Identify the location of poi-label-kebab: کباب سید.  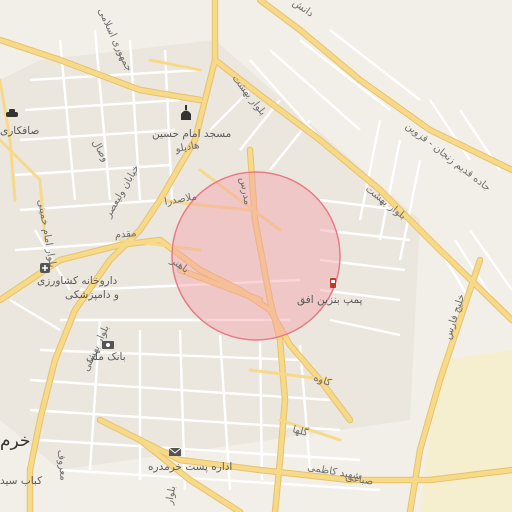
(21, 481).